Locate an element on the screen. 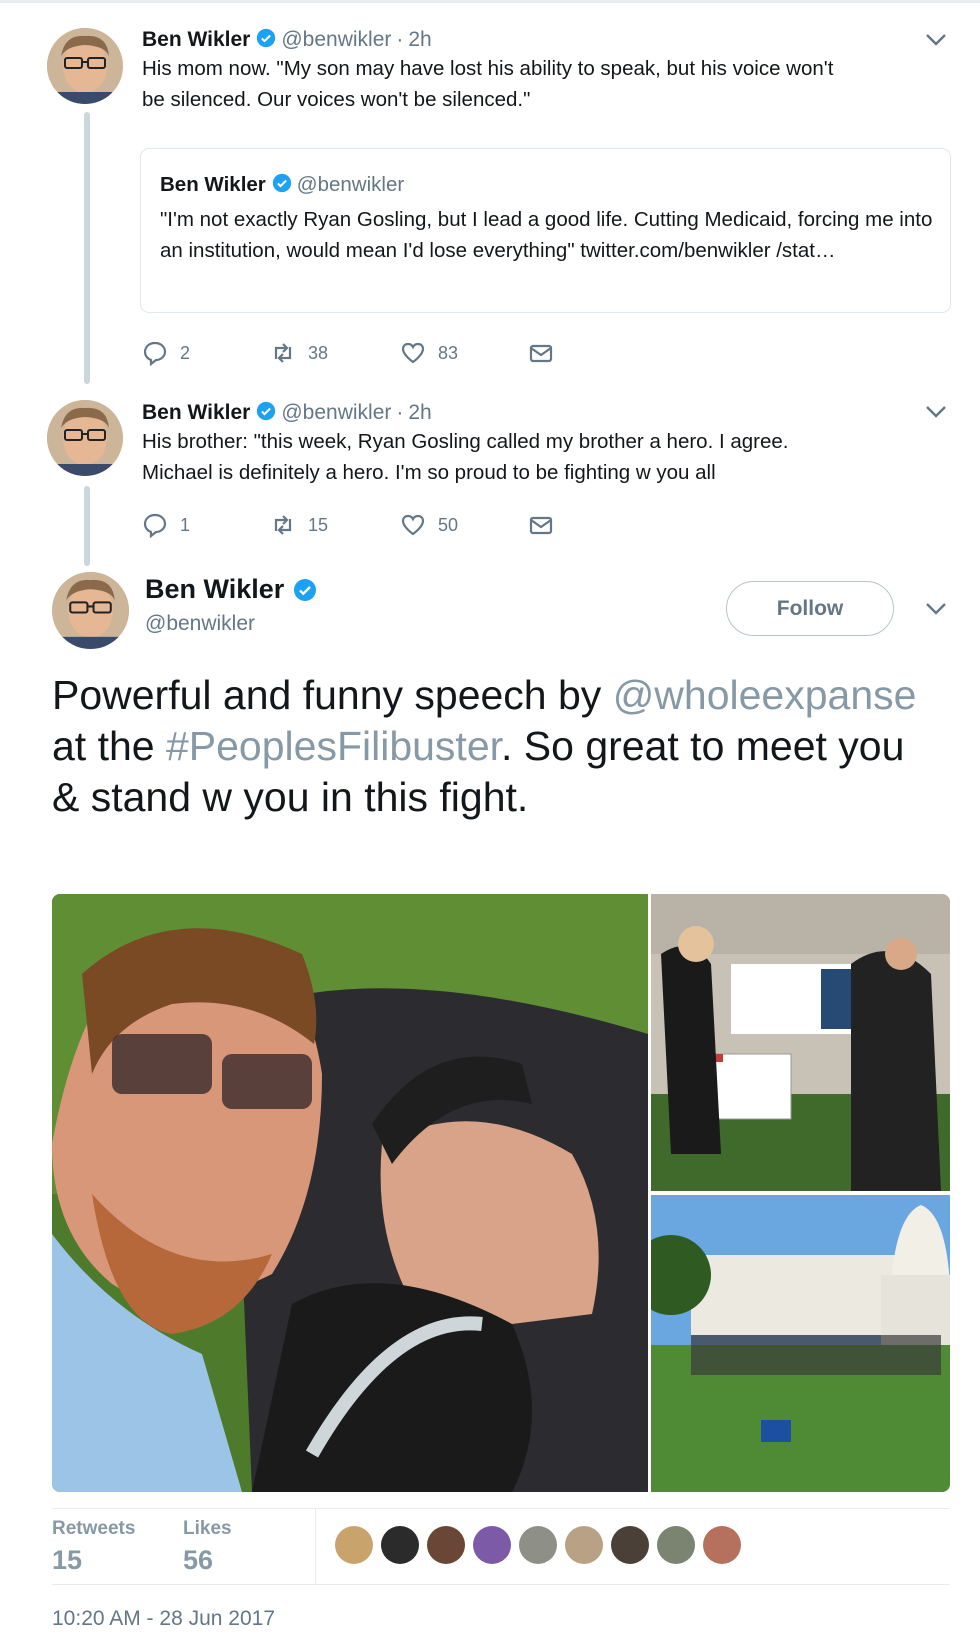 The width and height of the screenshot is (980, 1643). like-button: 83 is located at coordinates (429, 353).